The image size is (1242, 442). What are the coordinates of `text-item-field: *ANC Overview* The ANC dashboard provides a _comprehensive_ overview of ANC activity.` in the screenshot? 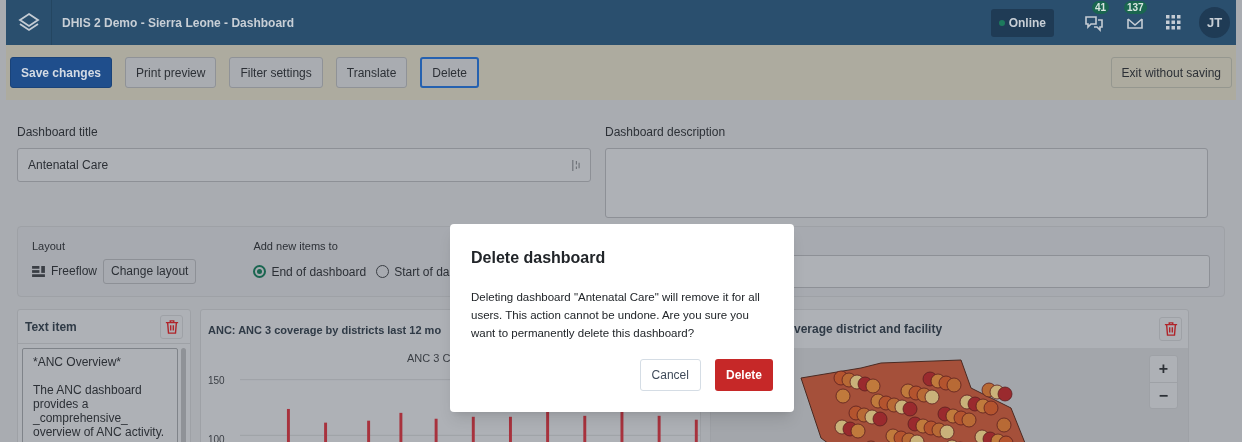 It's located at (100, 395).